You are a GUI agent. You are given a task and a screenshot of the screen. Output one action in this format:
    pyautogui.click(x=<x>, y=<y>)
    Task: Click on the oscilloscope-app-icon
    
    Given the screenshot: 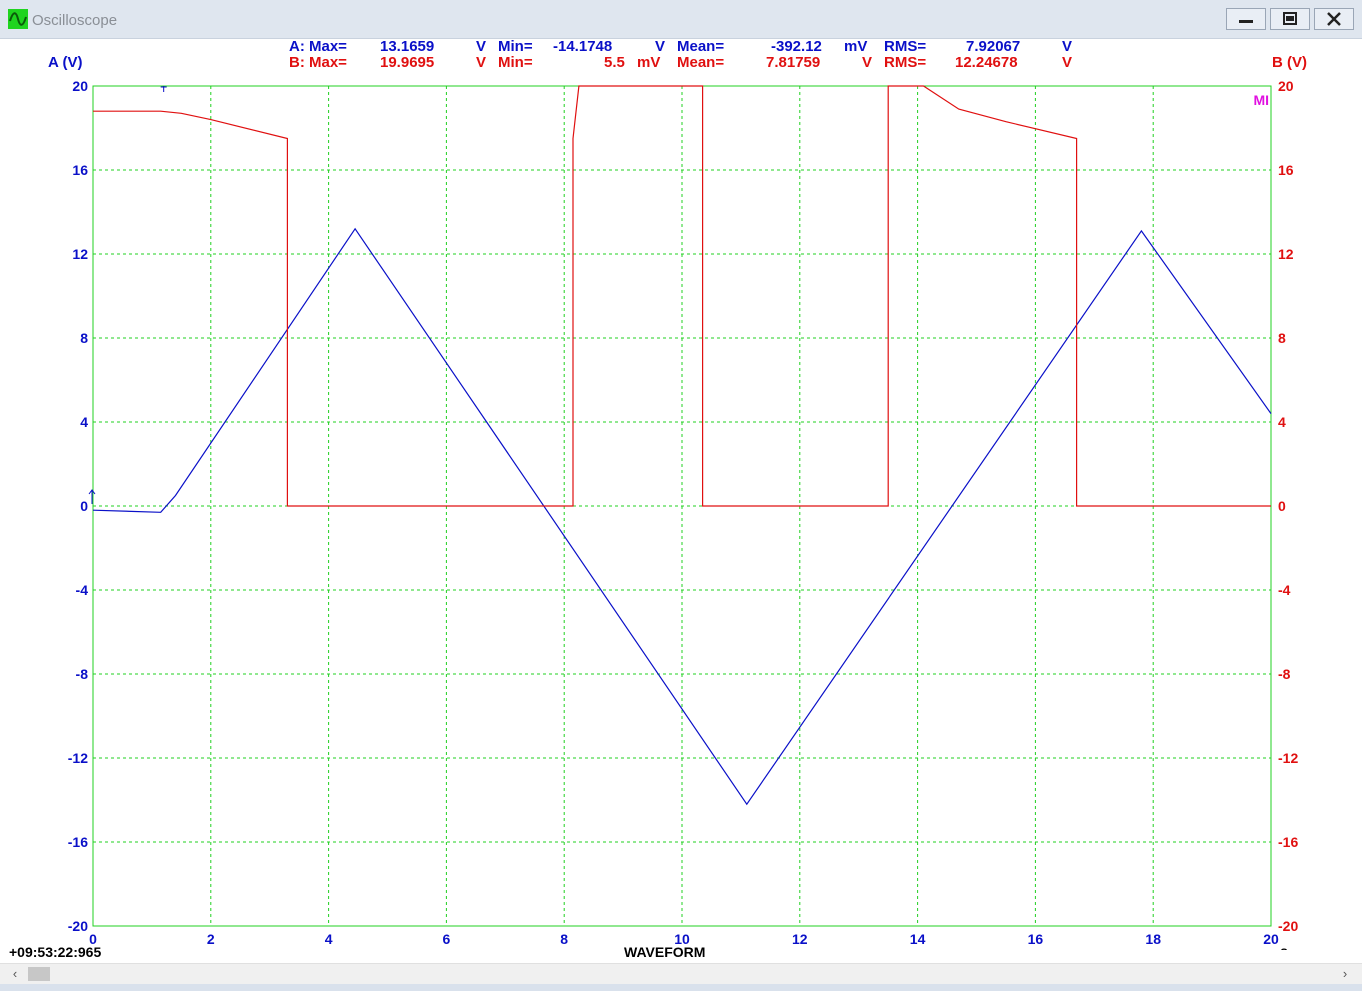 What is the action you would take?
    pyautogui.click(x=18, y=19)
    